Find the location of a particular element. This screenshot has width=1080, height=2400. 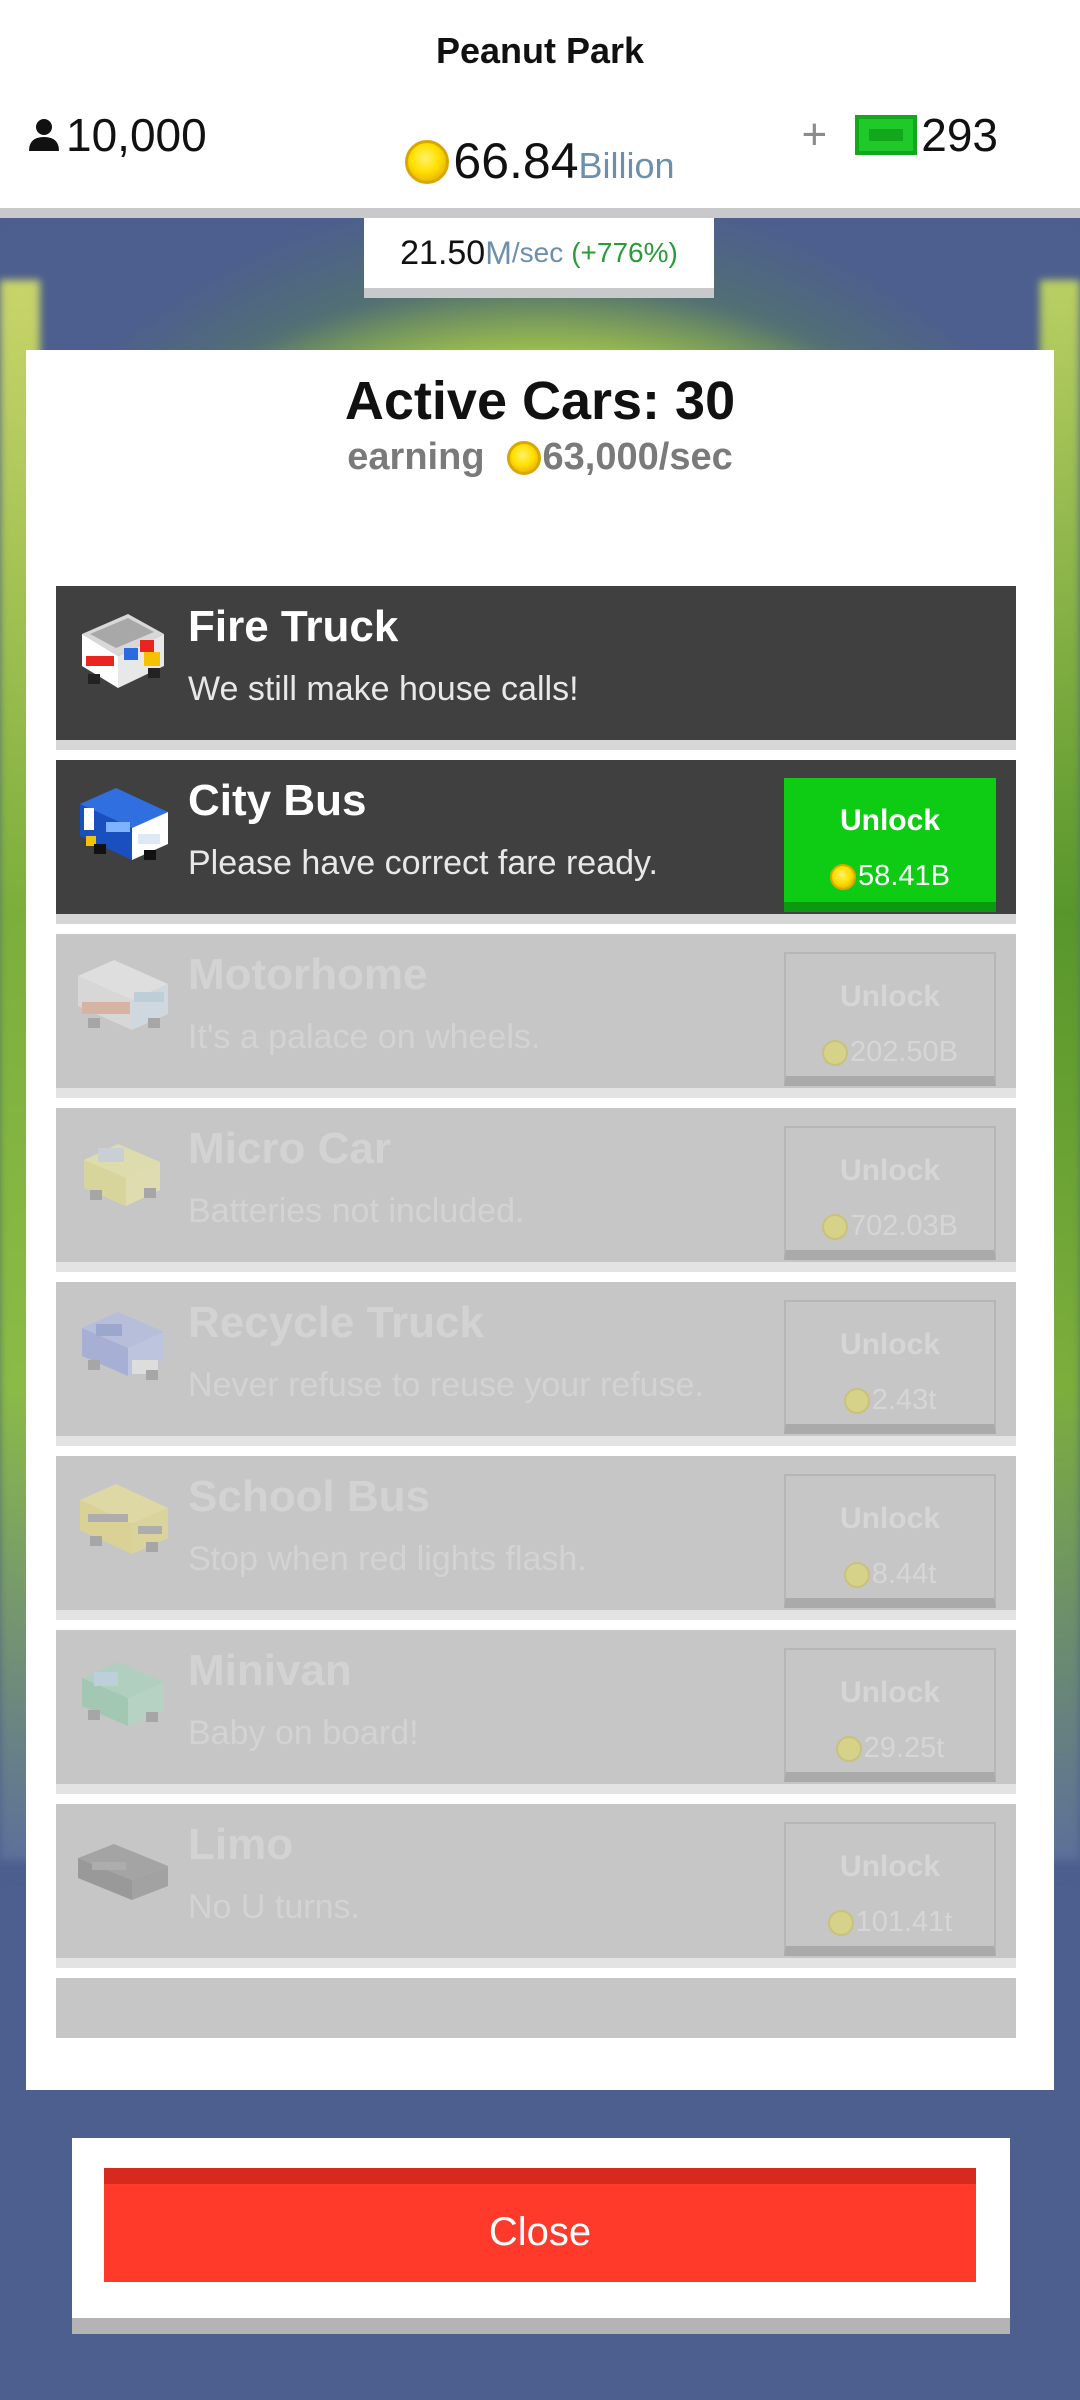

plus-icon: + is located at coordinates (815, 135).